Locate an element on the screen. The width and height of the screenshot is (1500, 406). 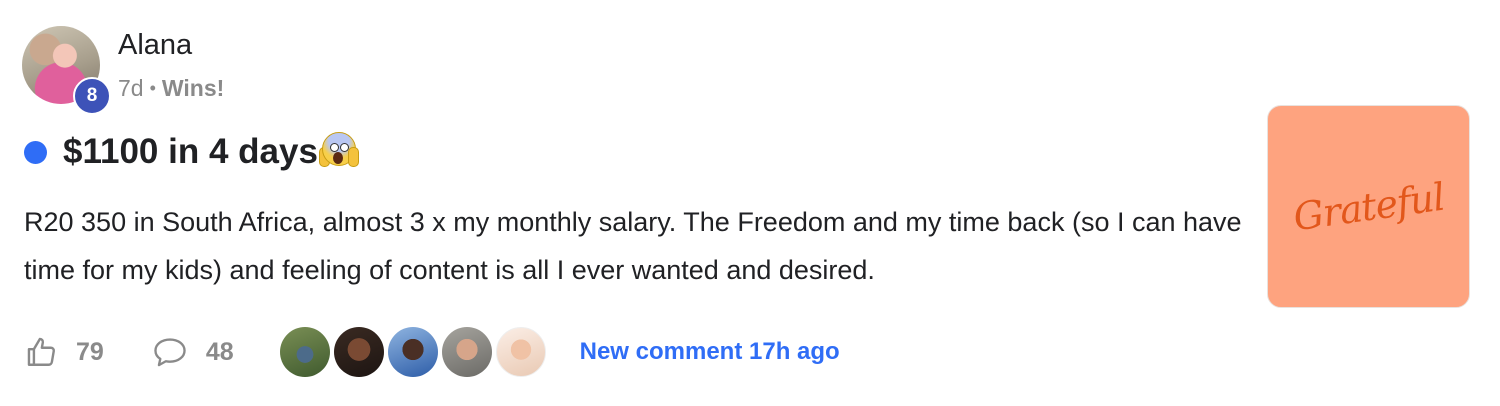
like-button: 79 is located at coordinates (64, 352).